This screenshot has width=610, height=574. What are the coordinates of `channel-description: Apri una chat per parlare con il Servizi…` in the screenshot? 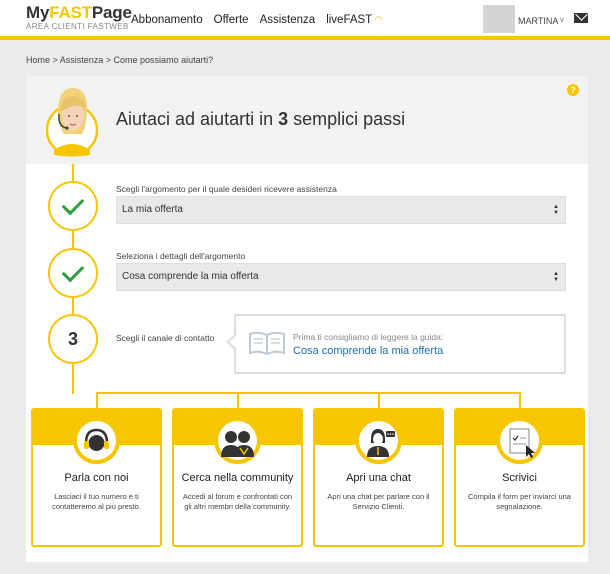 It's located at (378, 501).